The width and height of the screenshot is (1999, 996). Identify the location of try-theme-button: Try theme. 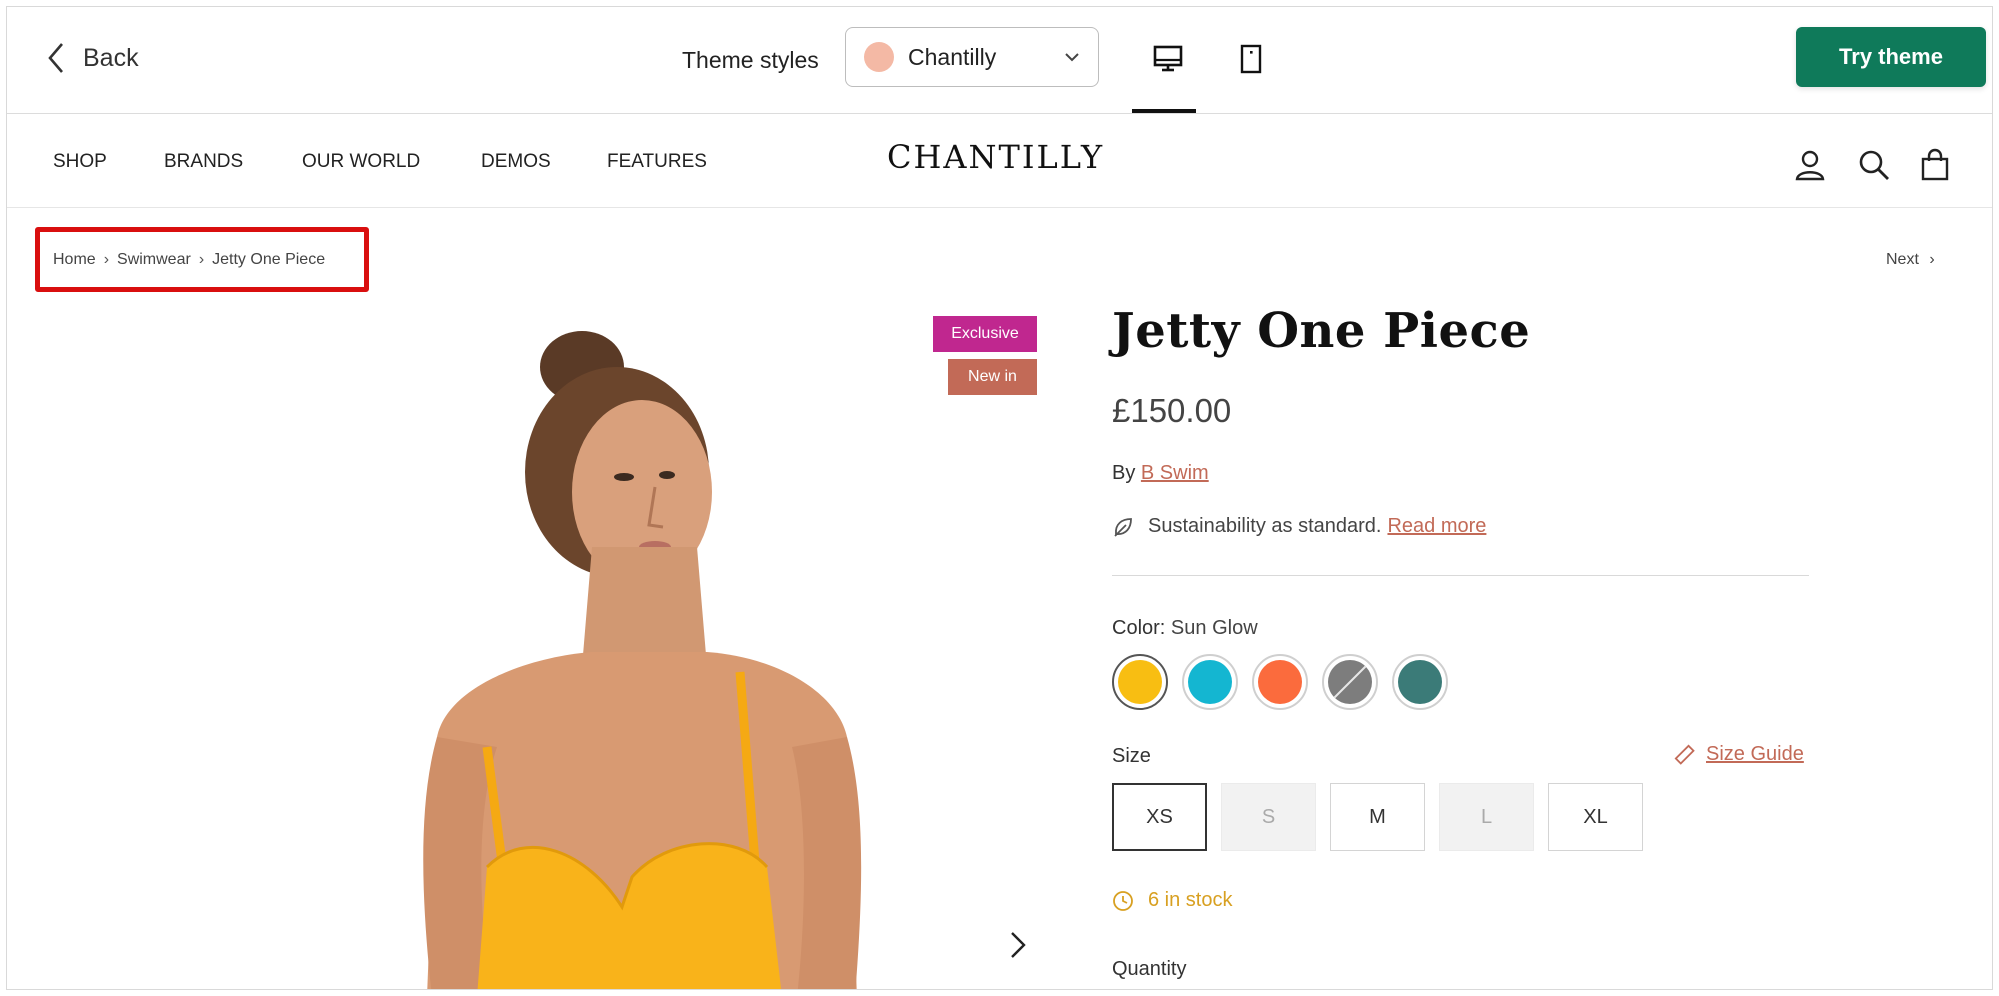
(1891, 57).